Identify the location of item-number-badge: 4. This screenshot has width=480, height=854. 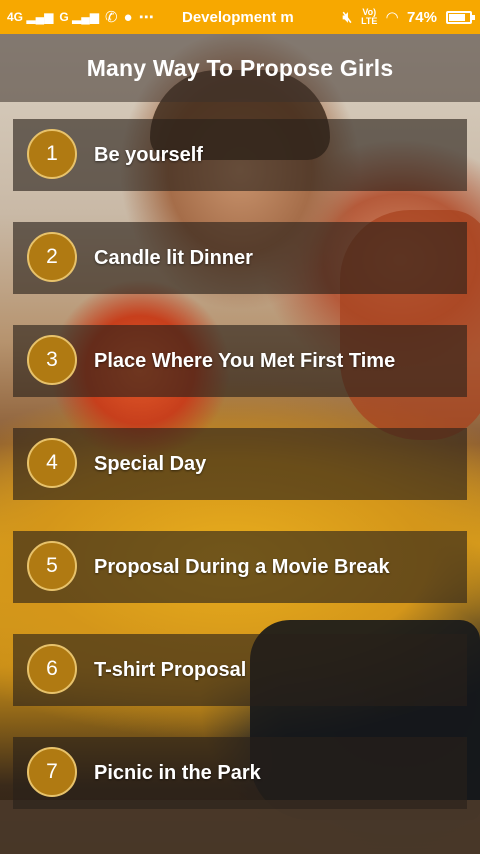
(52, 463).